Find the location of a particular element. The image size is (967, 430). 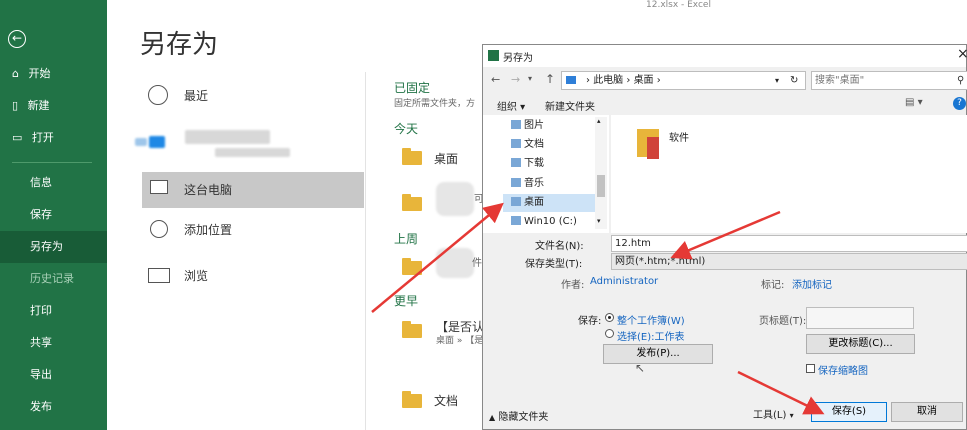

rail-item-export: 导出 is located at coordinates (53, 375).